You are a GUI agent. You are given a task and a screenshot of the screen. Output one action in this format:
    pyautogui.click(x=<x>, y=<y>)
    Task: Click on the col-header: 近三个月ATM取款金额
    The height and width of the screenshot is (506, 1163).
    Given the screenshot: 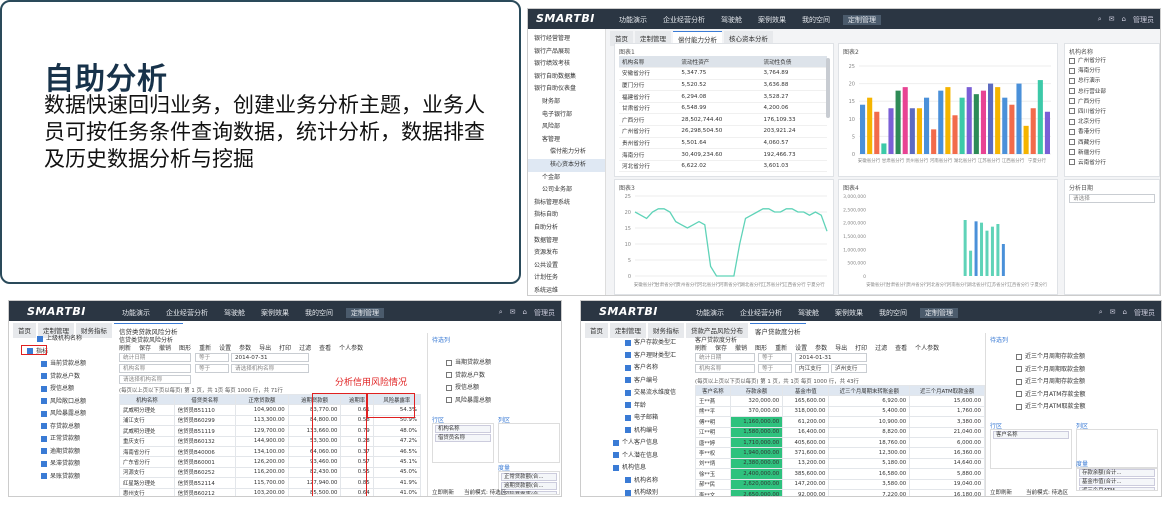 What is the action you would take?
    pyautogui.click(x=947, y=390)
    